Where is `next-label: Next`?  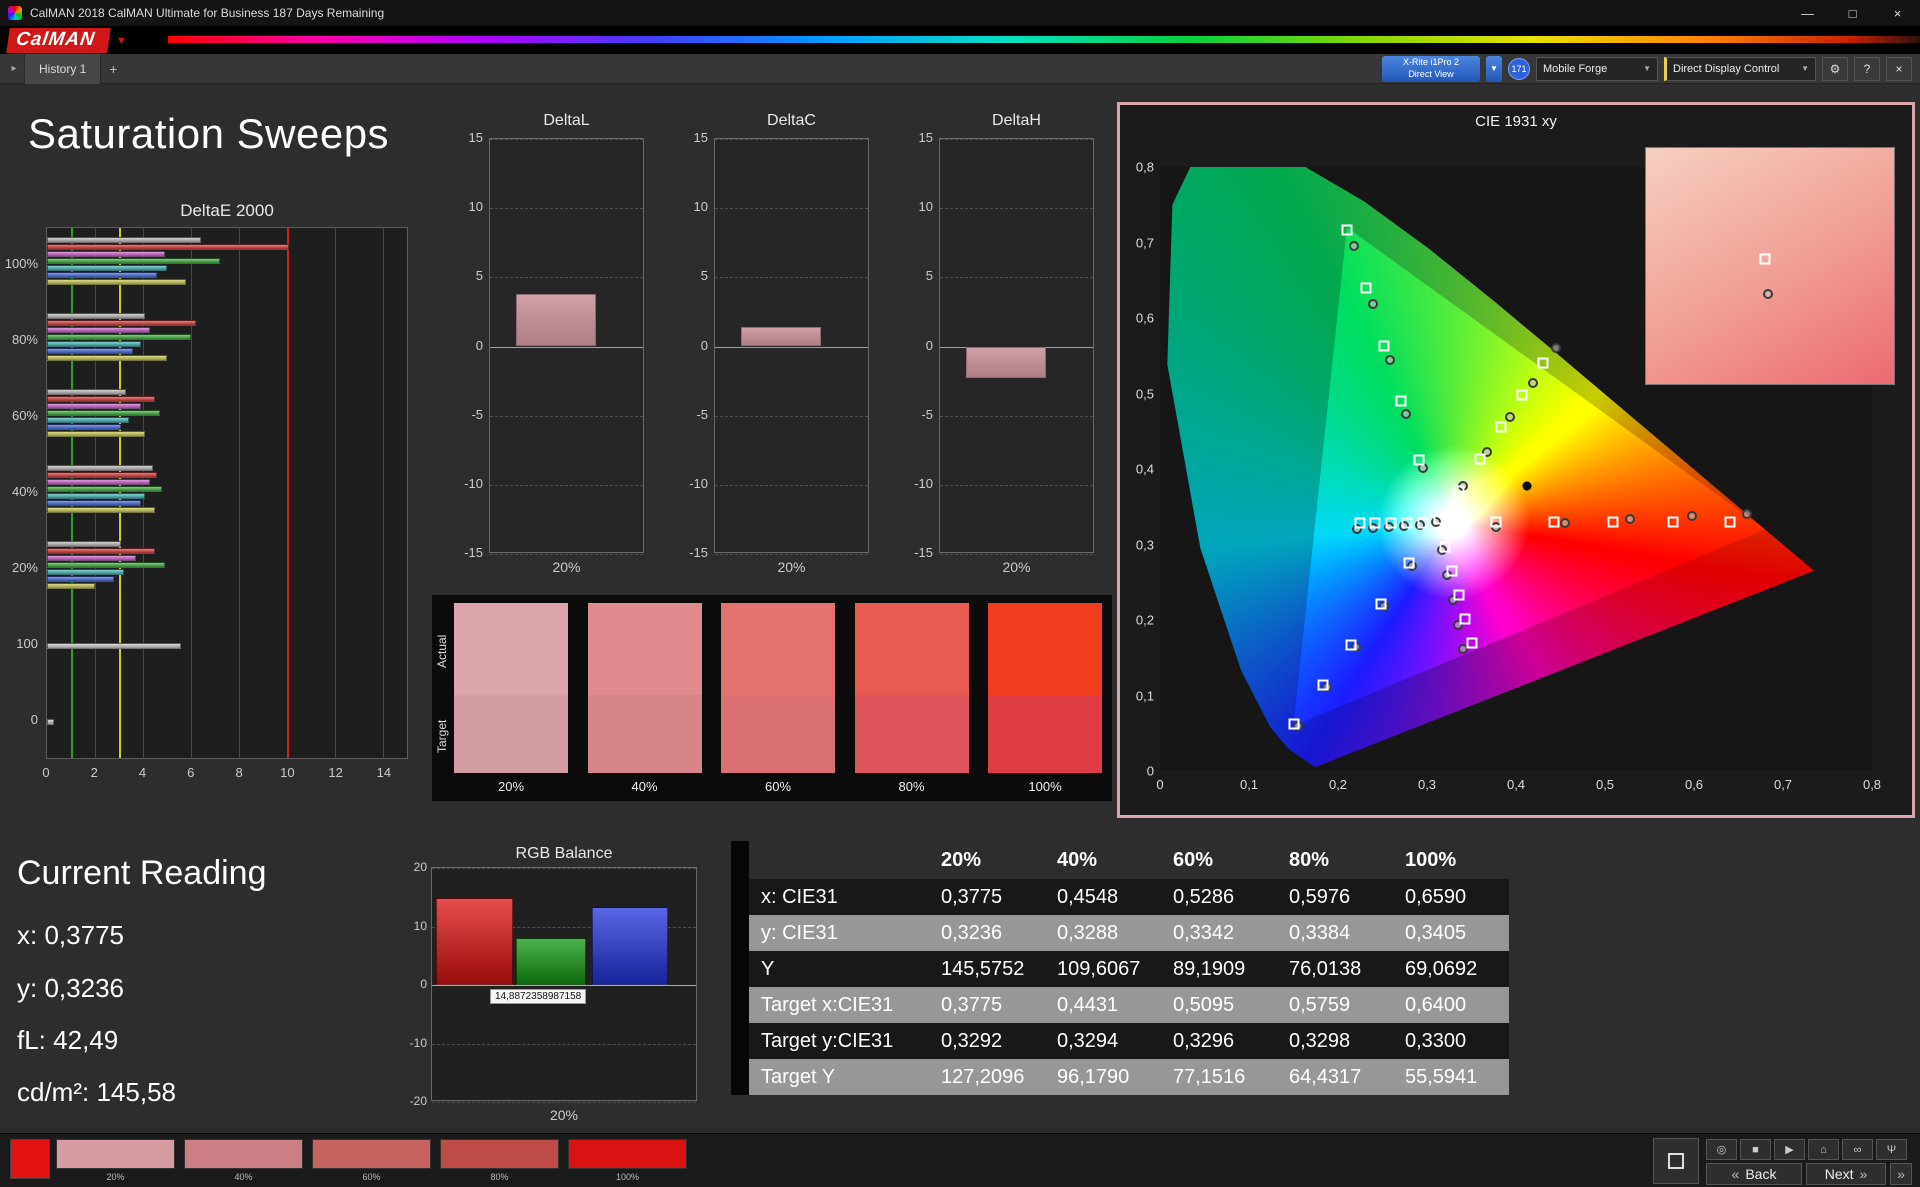 next-label: Next is located at coordinates (1839, 1174).